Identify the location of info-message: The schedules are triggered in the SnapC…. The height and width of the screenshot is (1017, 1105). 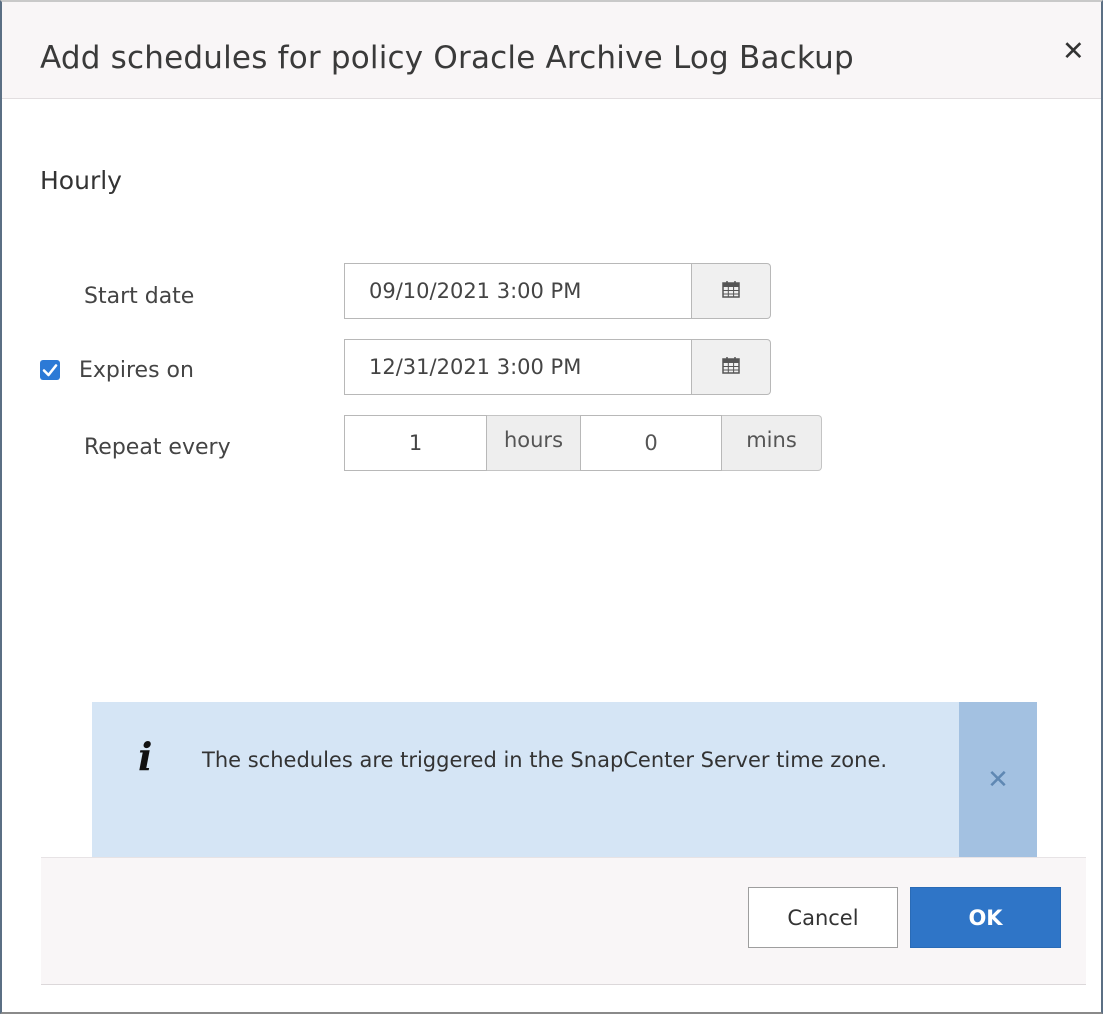
(545, 760).